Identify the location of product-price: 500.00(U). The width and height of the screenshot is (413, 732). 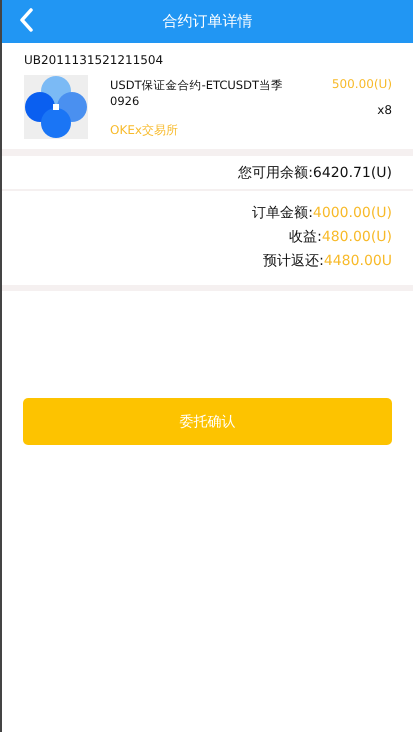
(362, 84).